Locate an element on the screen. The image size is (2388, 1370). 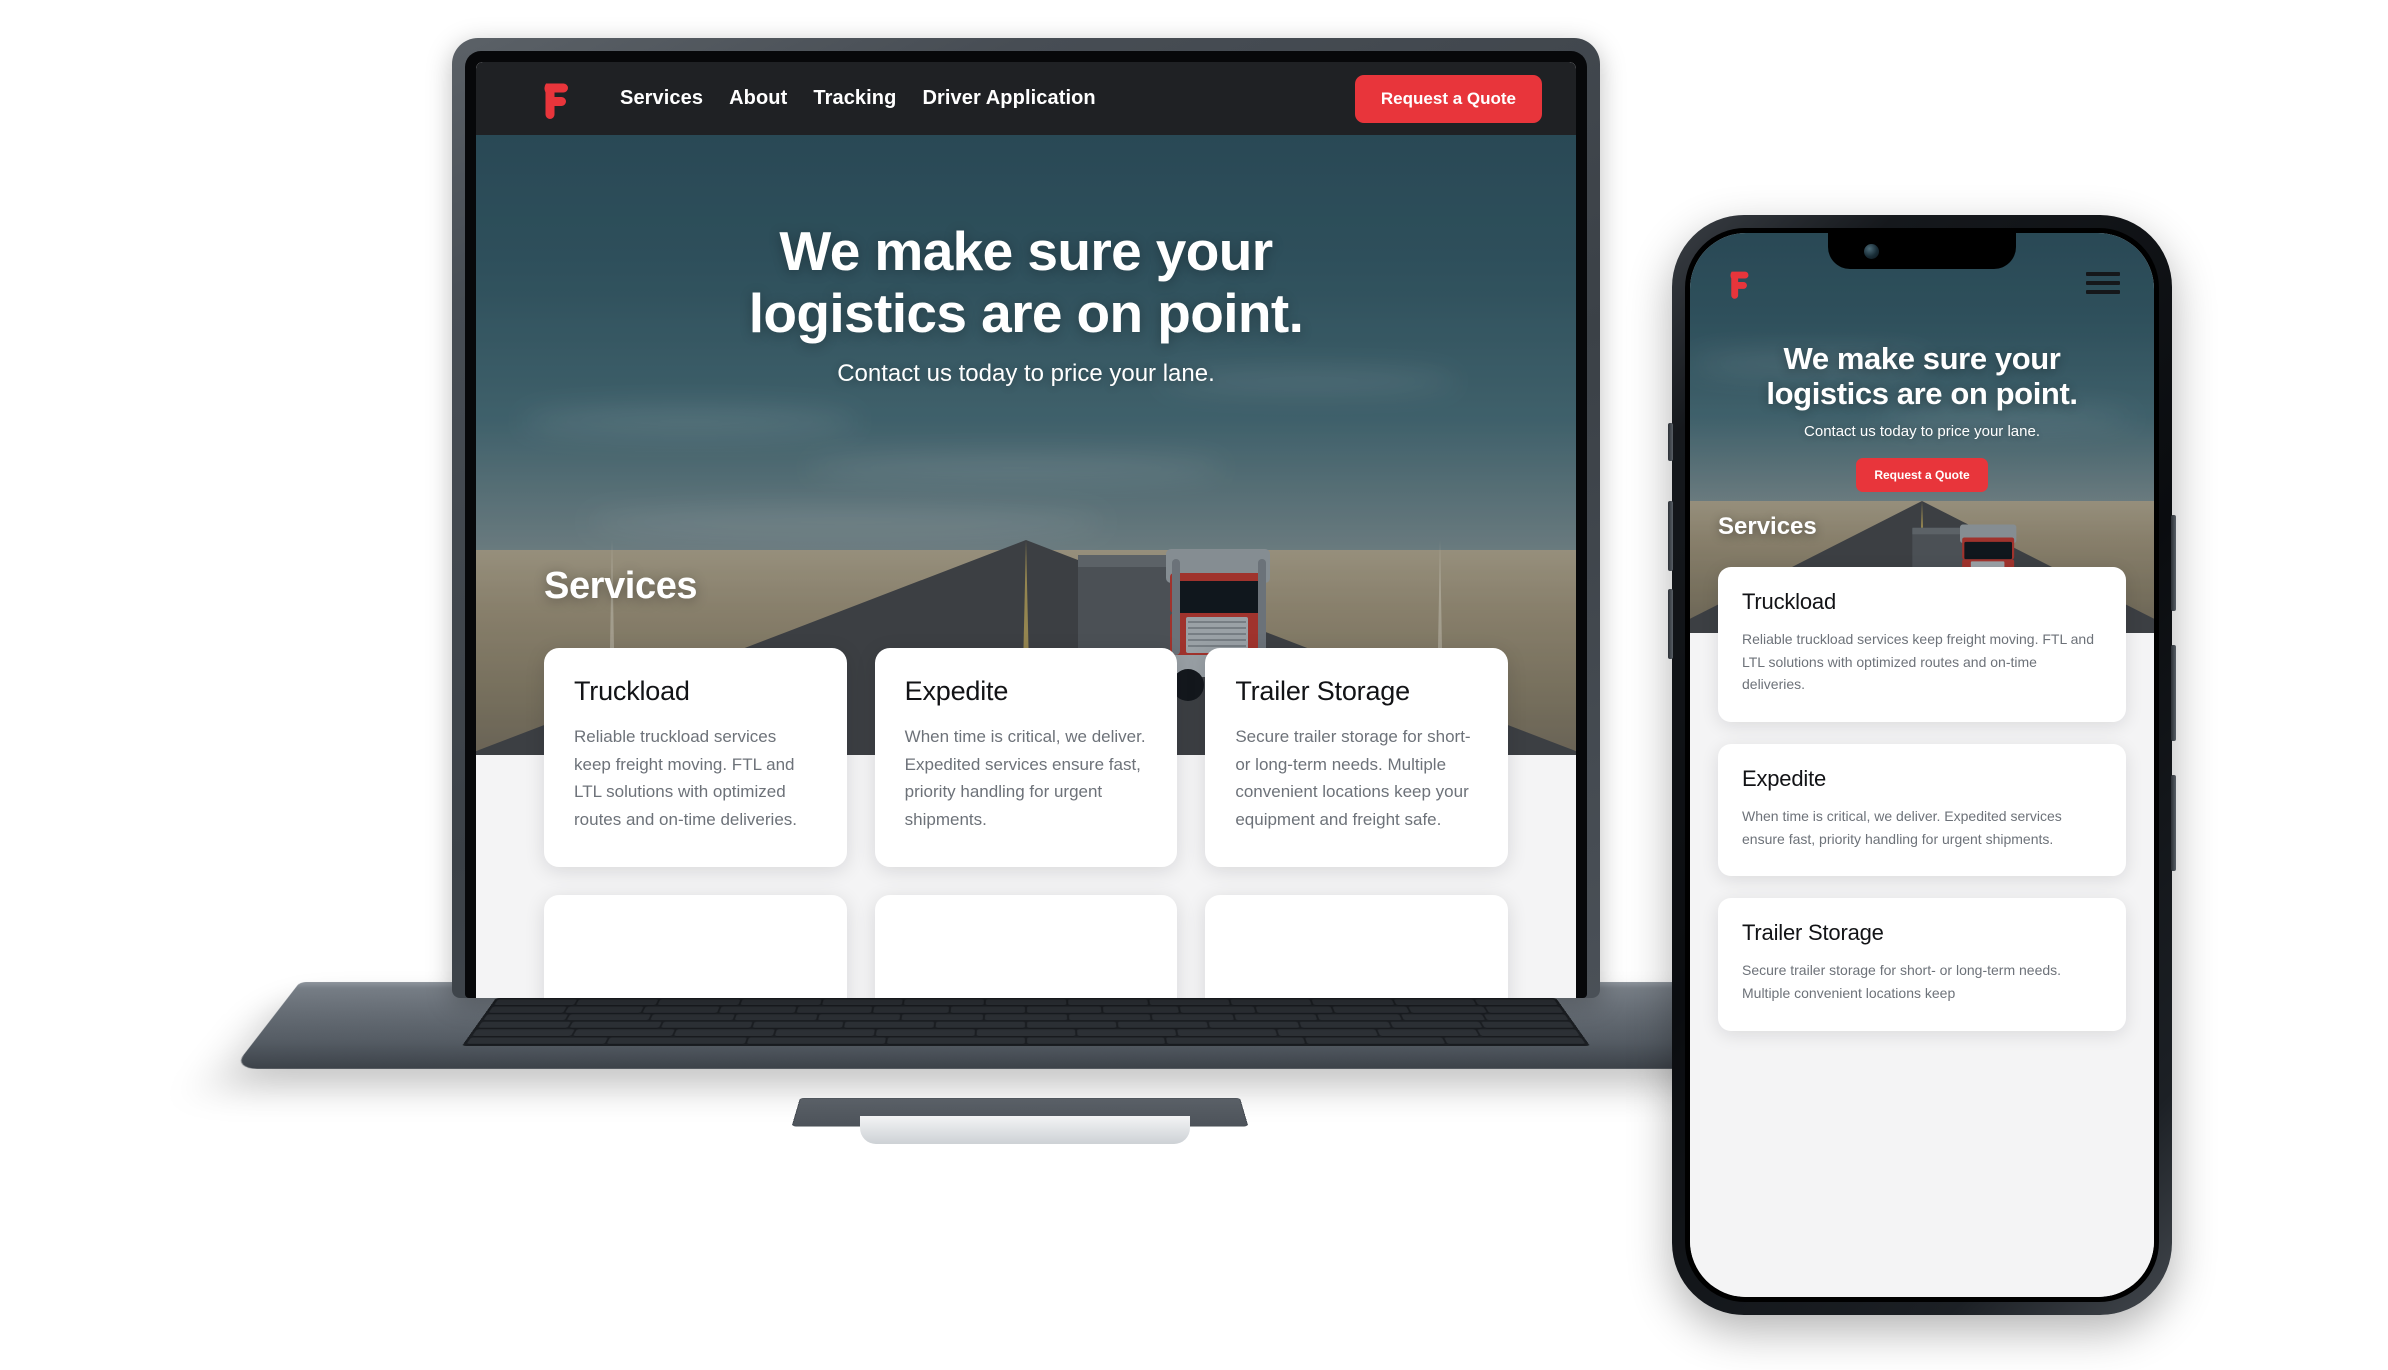
service-card-title: Truckload is located at coordinates (1789, 601).